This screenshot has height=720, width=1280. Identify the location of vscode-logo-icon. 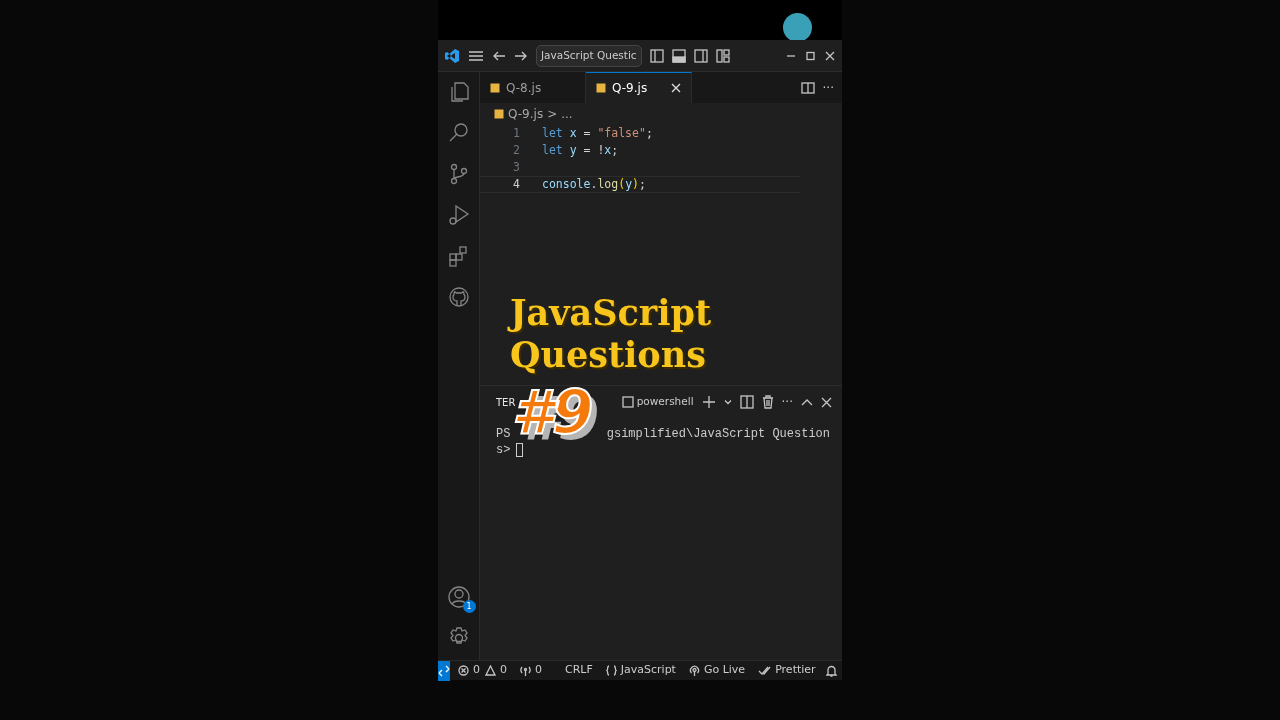
(452, 55).